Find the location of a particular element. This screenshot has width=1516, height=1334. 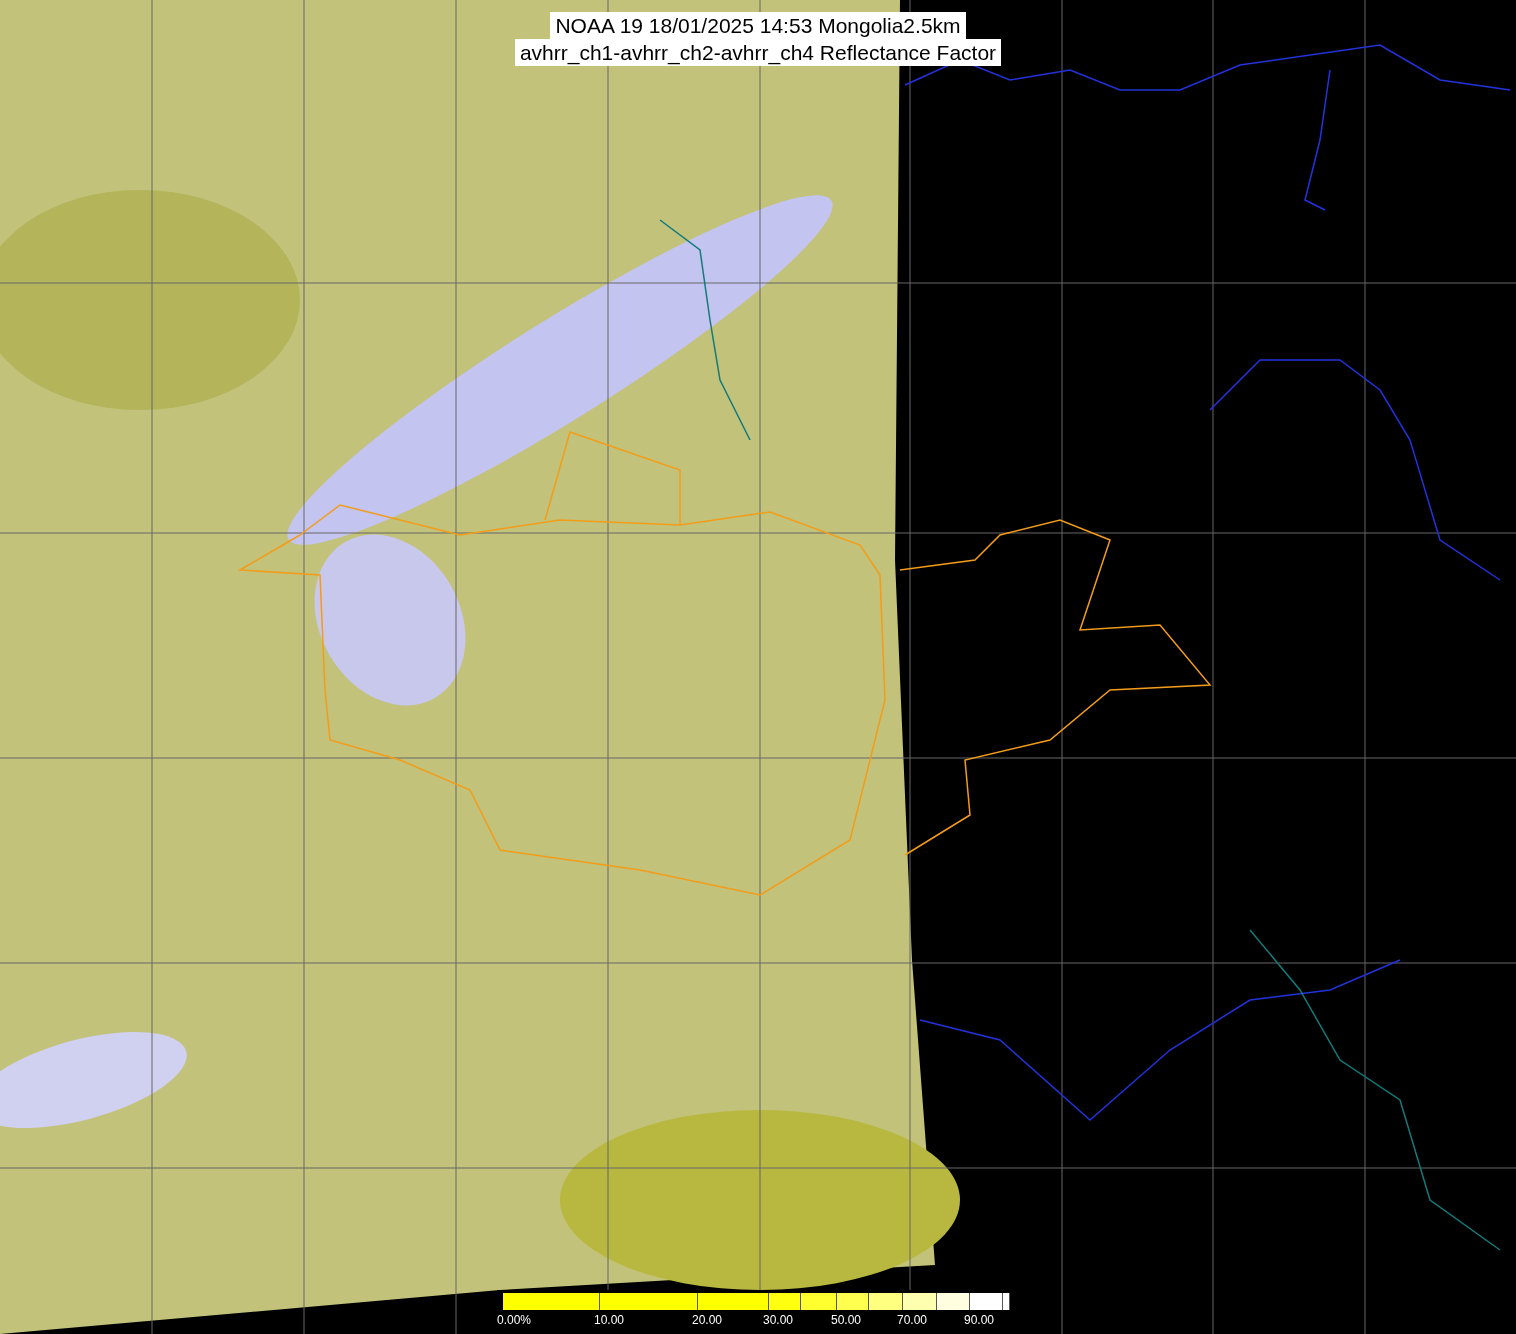

colorbar-tick-label: 30.00 is located at coordinates (778, 1320).